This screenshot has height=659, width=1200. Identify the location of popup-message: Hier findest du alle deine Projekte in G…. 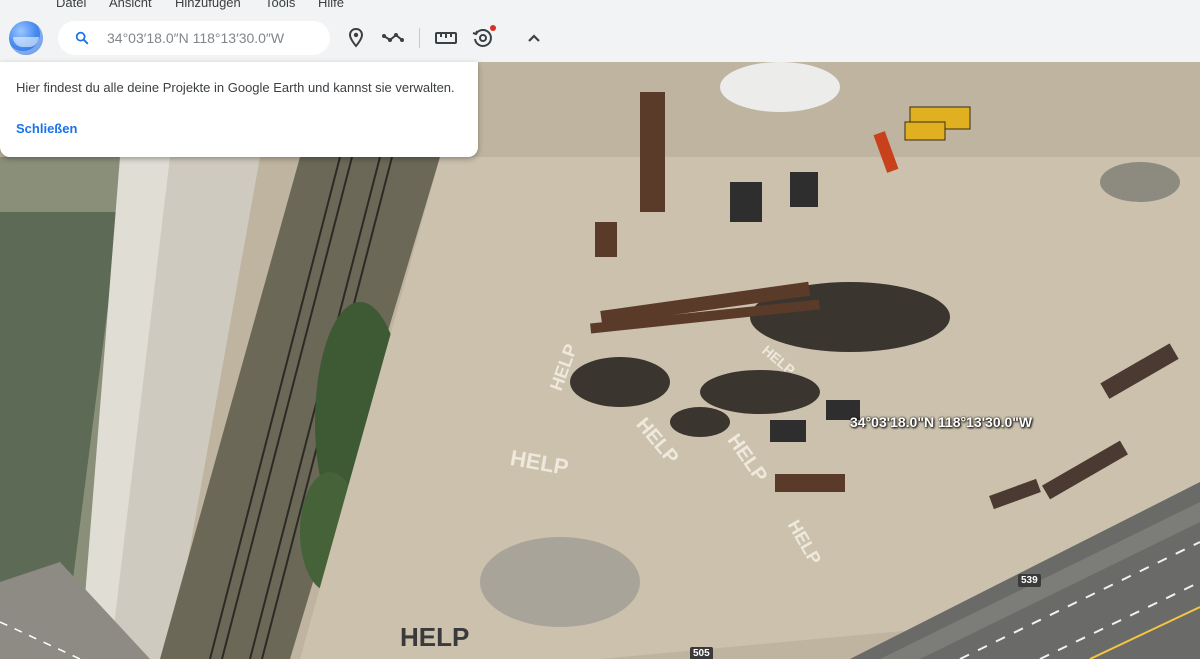
(235, 87).